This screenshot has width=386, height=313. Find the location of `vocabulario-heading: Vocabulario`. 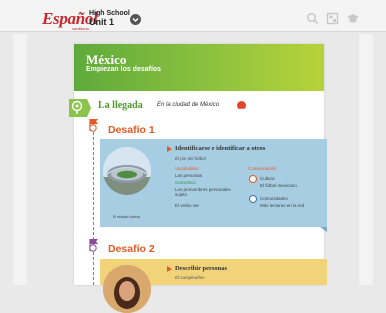

vocabulario-heading: Vocabulario is located at coordinates (187, 168).